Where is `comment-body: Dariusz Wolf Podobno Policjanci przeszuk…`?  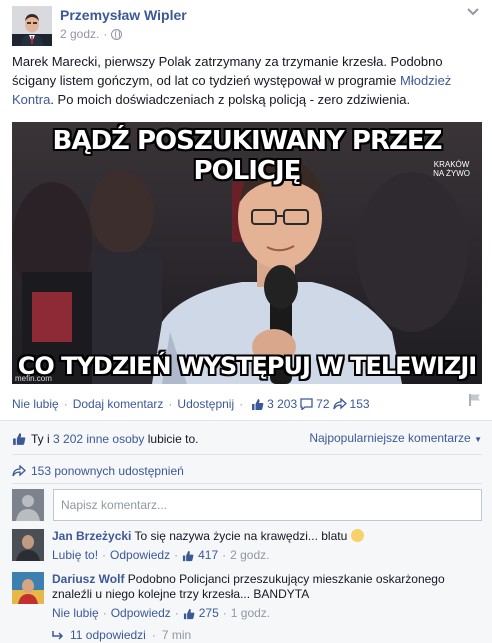 comment-body: Dariusz Wolf Podobno Policjanci przeszuk… is located at coordinates (266, 596).